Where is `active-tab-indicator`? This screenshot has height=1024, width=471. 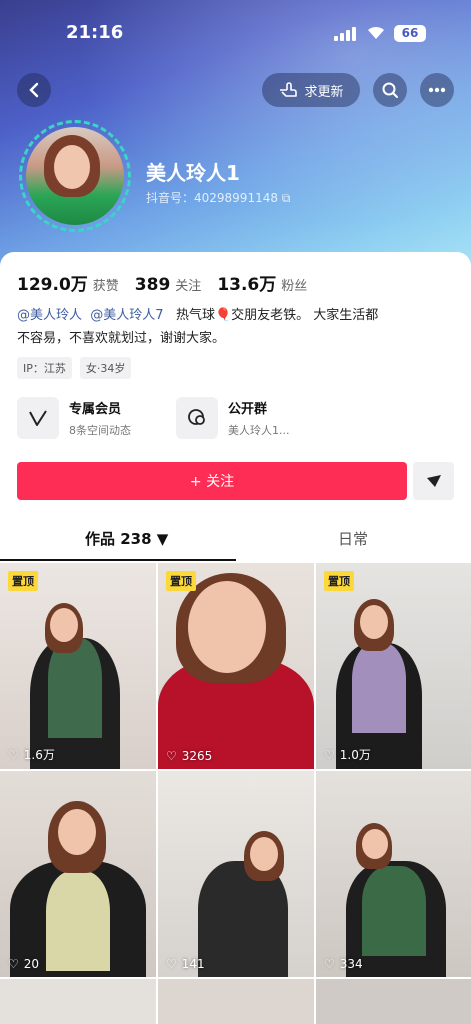 active-tab-indicator is located at coordinates (118, 560).